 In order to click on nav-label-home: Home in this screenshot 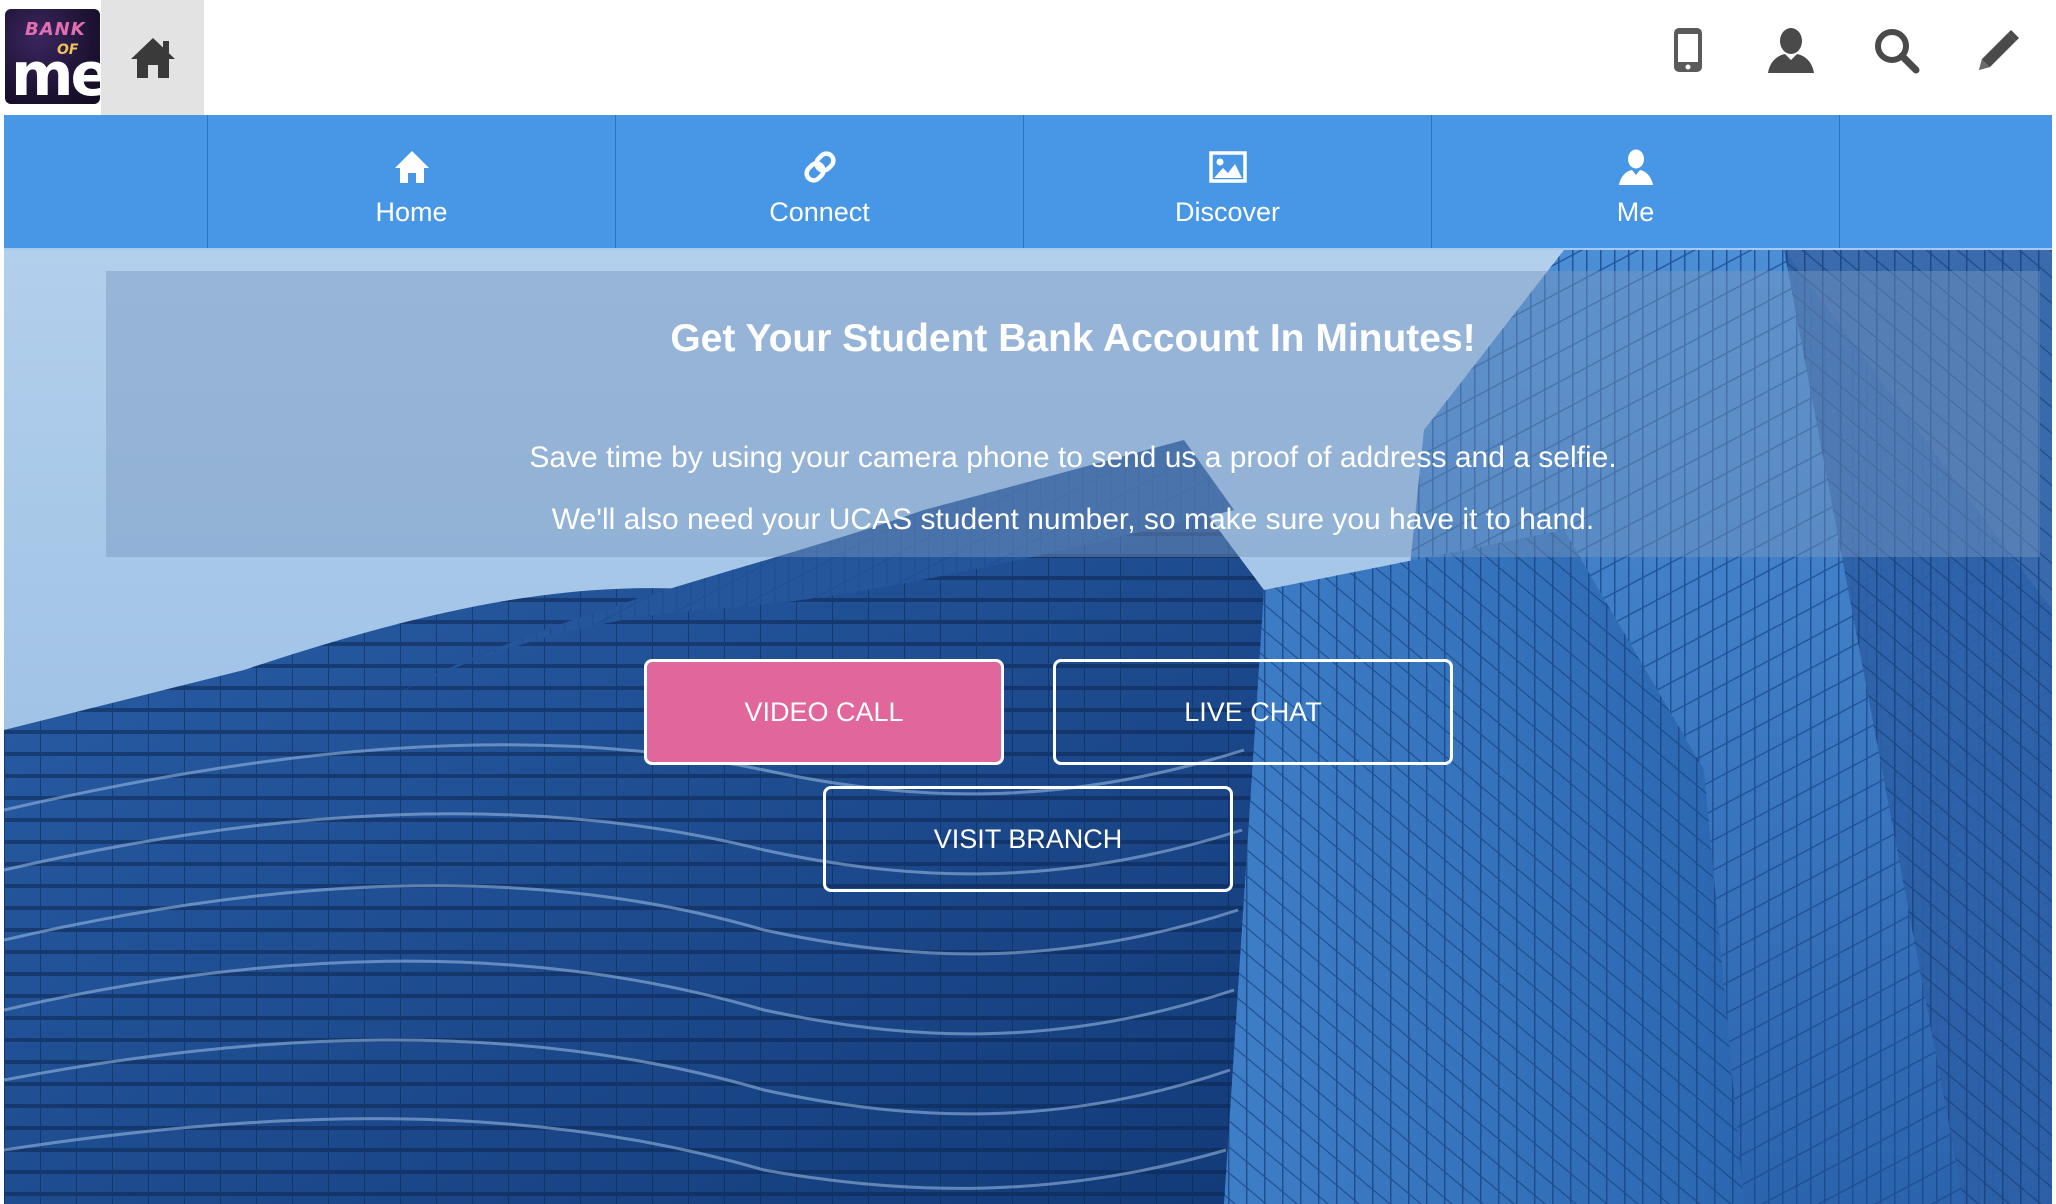, I will do `click(411, 212)`.